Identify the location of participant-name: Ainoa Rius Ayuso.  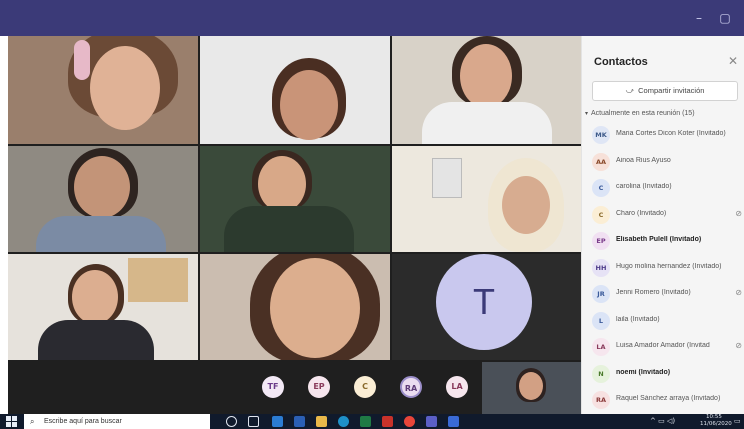
(643, 160).